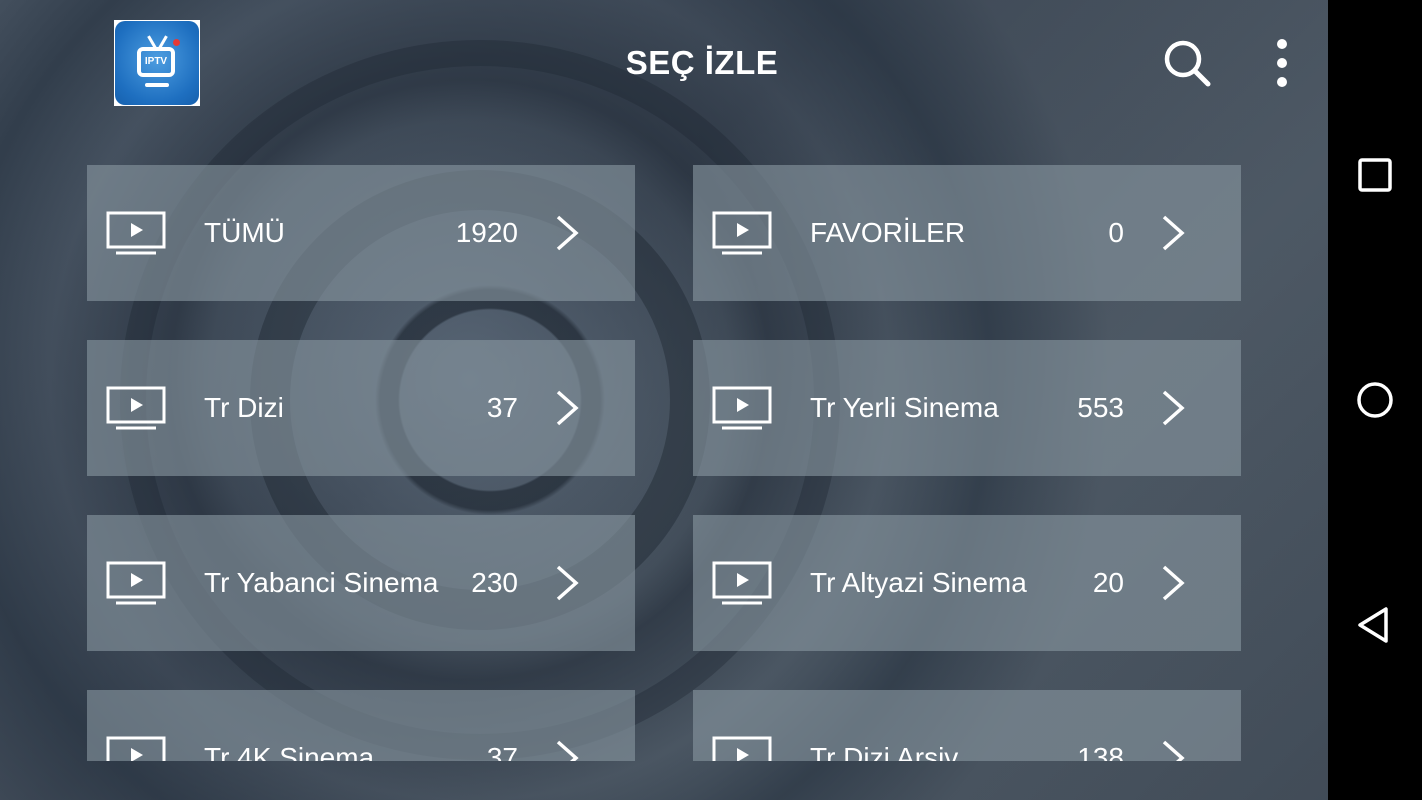  What do you see at coordinates (967, 725) in the screenshot?
I see `category-card: Tr Dizi Arsiv 138` at bounding box center [967, 725].